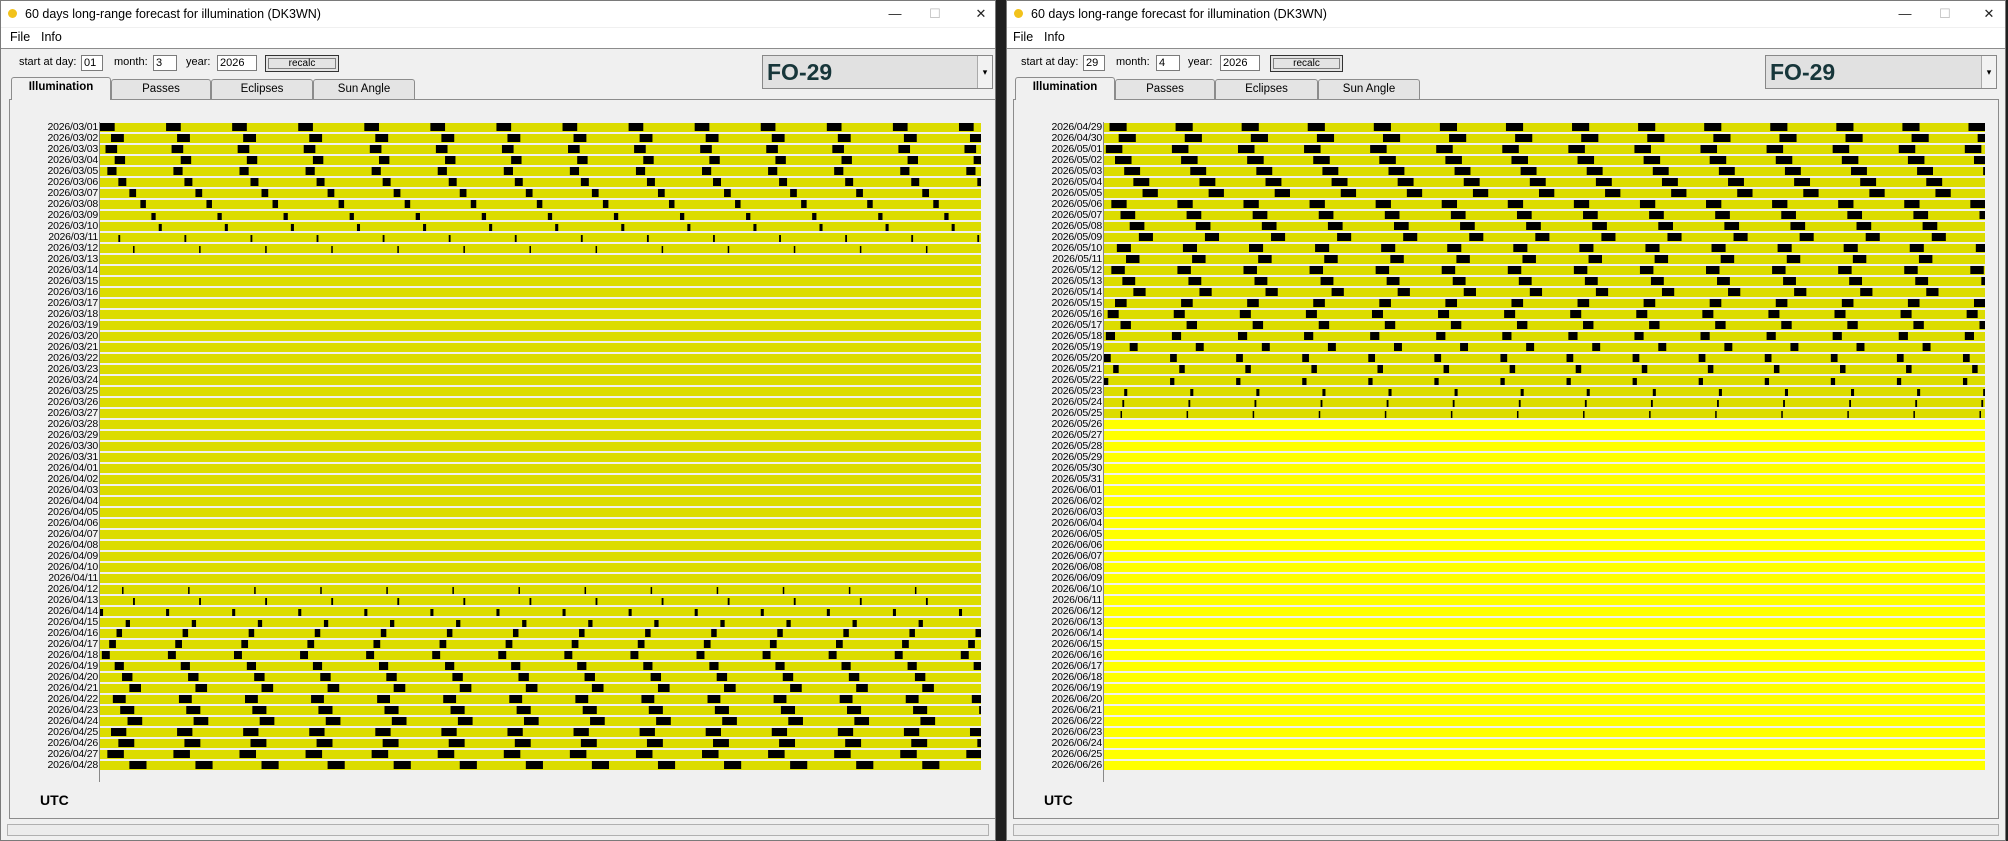 This screenshot has width=2008, height=841. What do you see at coordinates (1168, 63) in the screenshot?
I see `month-input: 4` at bounding box center [1168, 63].